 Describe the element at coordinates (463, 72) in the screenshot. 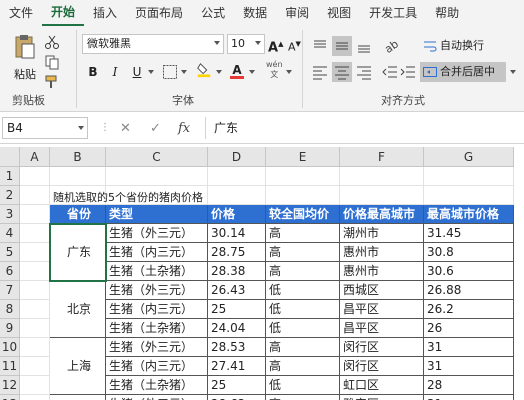

I see `merge-center-button: 合并后居中` at that location.